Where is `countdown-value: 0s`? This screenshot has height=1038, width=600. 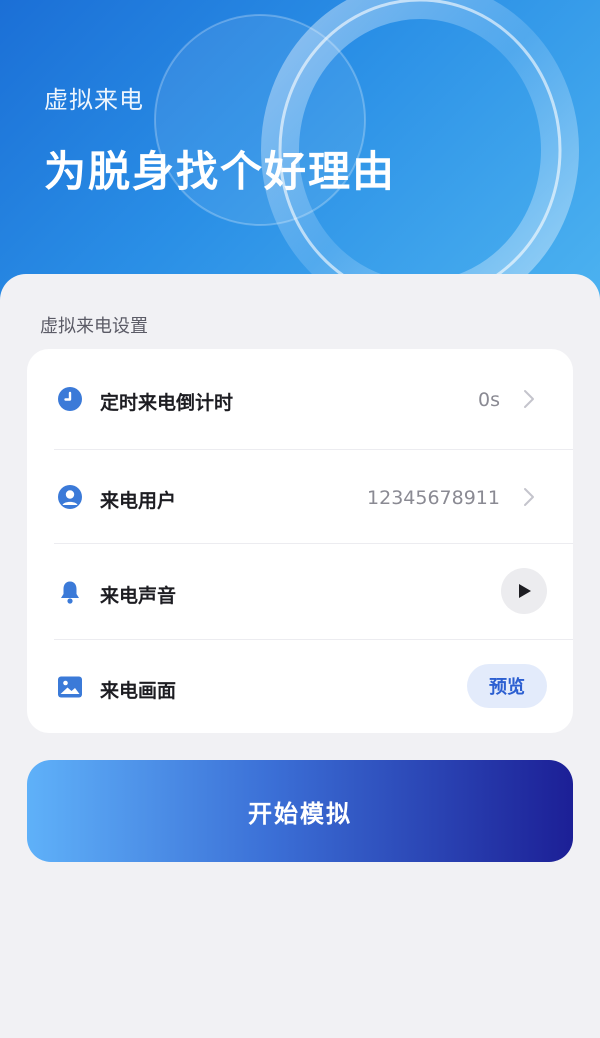 countdown-value: 0s is located at coordinates (489, 400).